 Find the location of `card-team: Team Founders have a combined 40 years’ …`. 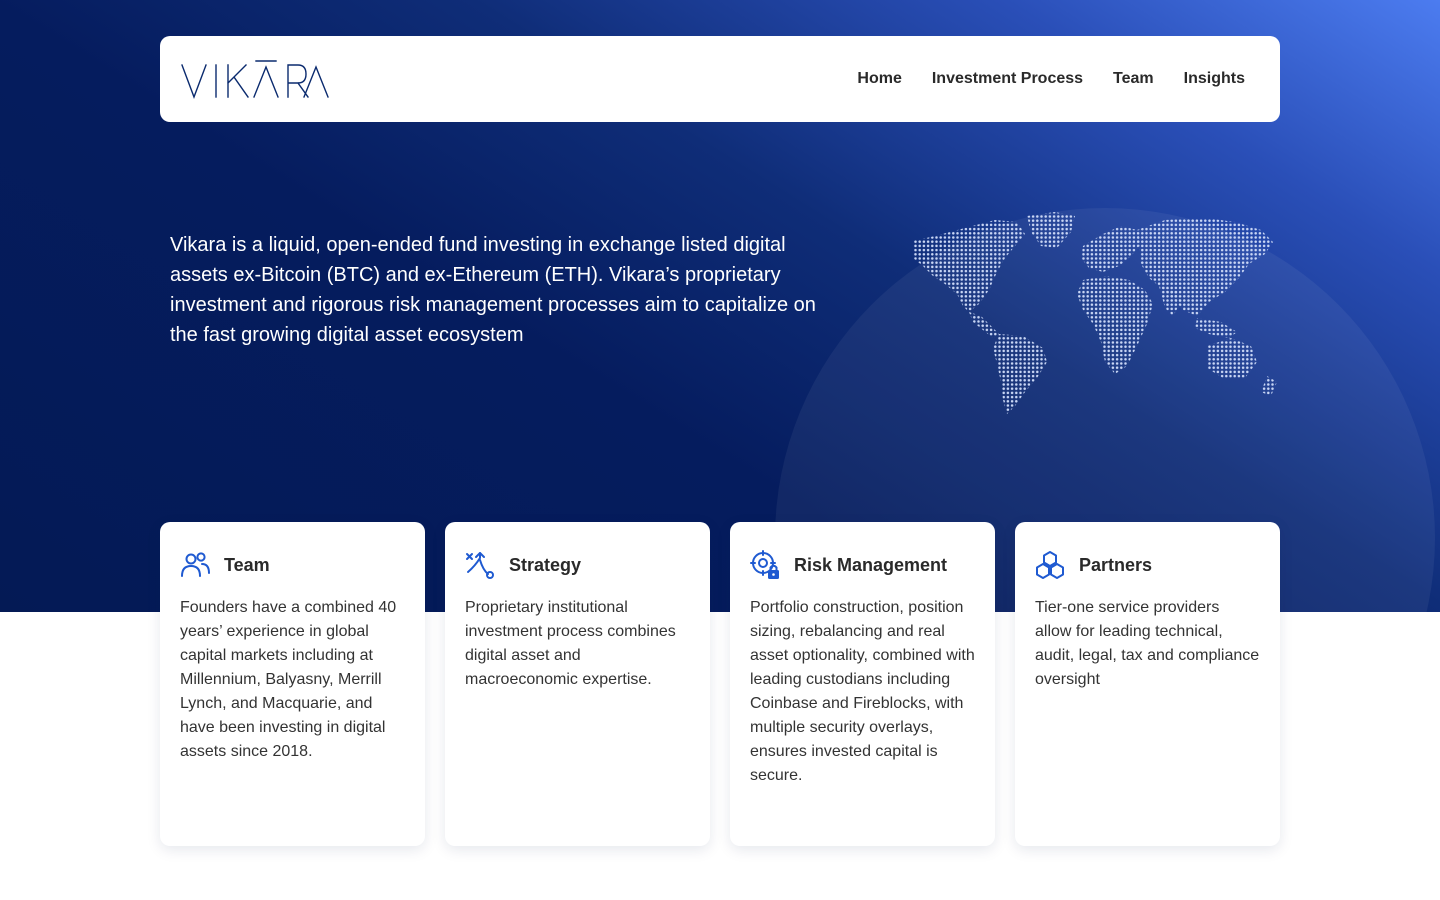

card-team: Team Founders have a combined 40 years’ … is located at coordinates (292, 684).